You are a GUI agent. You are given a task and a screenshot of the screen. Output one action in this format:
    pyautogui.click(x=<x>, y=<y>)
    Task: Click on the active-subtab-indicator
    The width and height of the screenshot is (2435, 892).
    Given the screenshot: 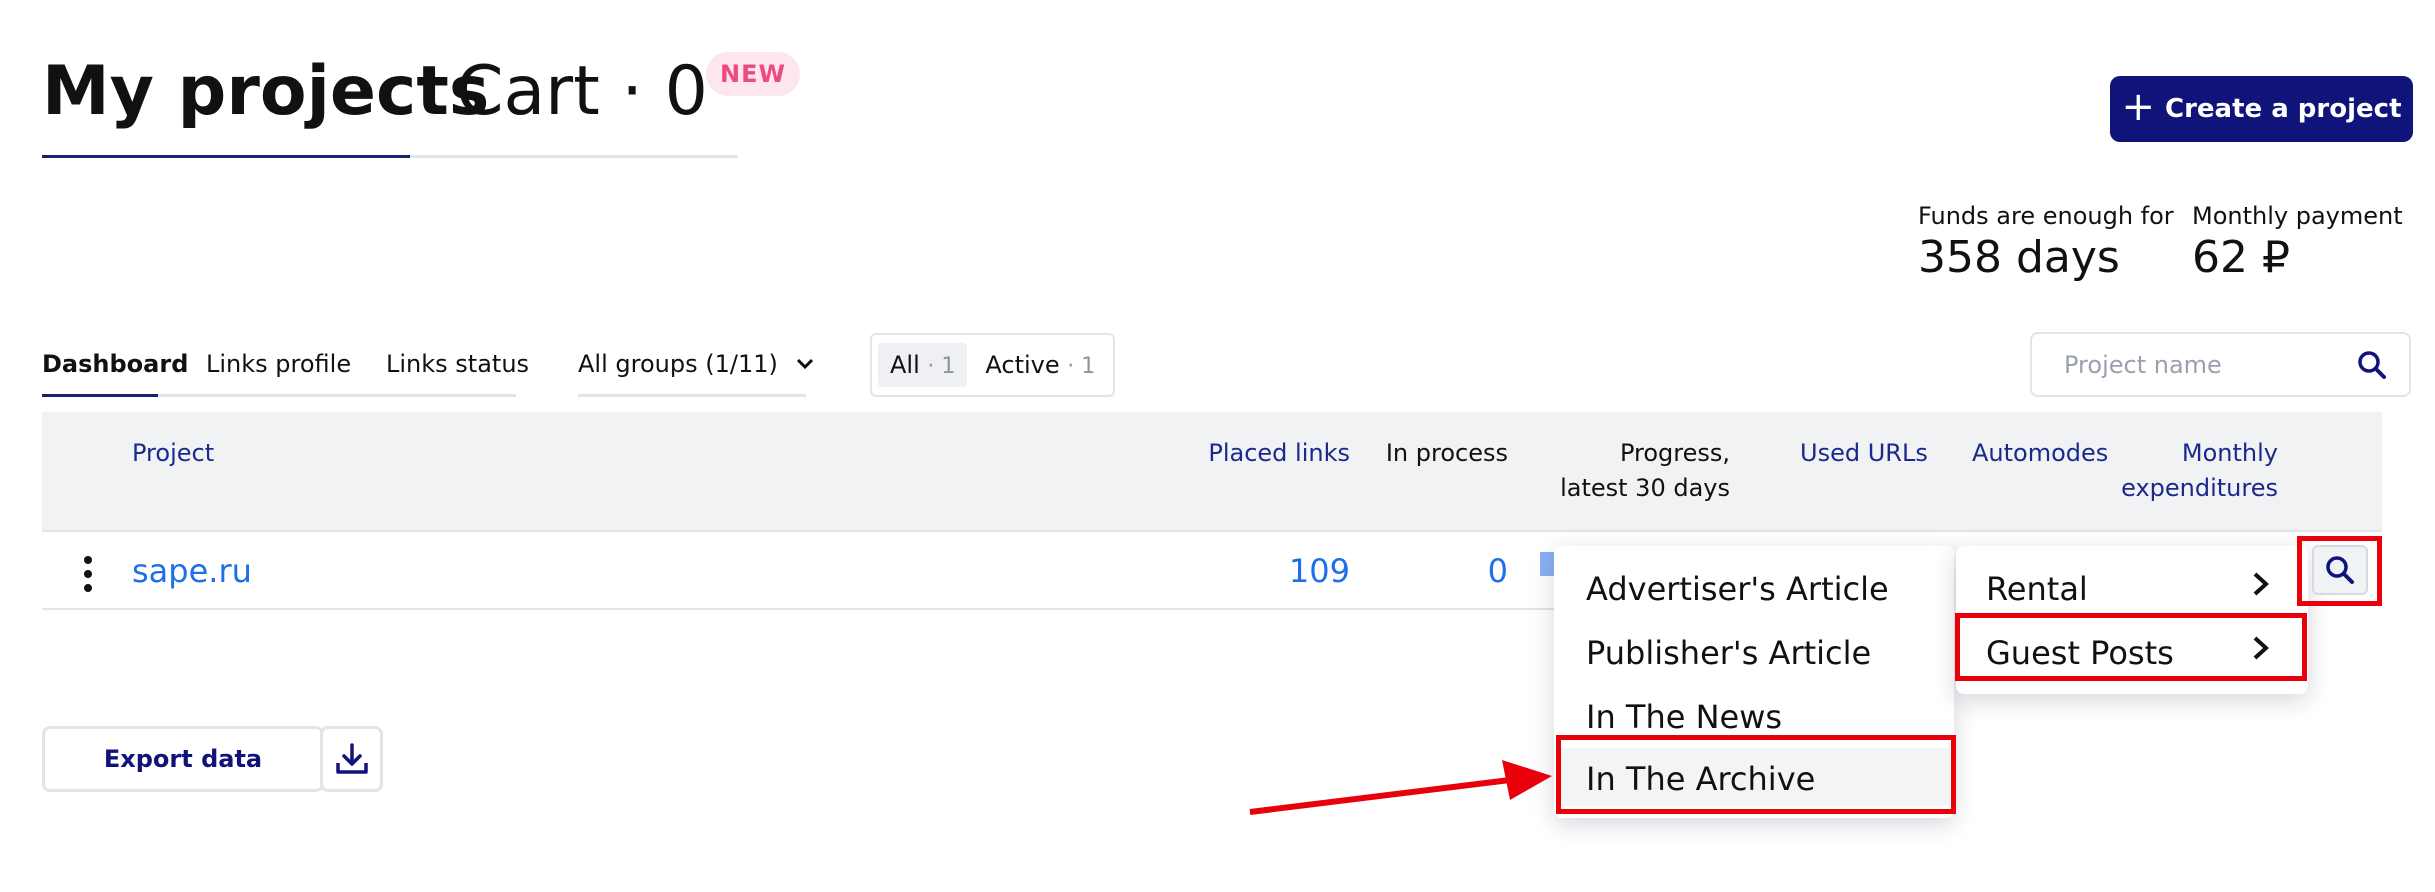 What is the action you would take?
    pyautogui.click(x=100, y=395)
    